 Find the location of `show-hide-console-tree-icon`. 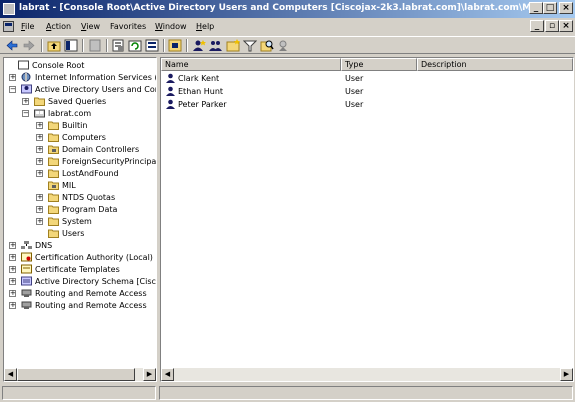

show-hide-console-tree-icon is located at coordinates (71, 45).